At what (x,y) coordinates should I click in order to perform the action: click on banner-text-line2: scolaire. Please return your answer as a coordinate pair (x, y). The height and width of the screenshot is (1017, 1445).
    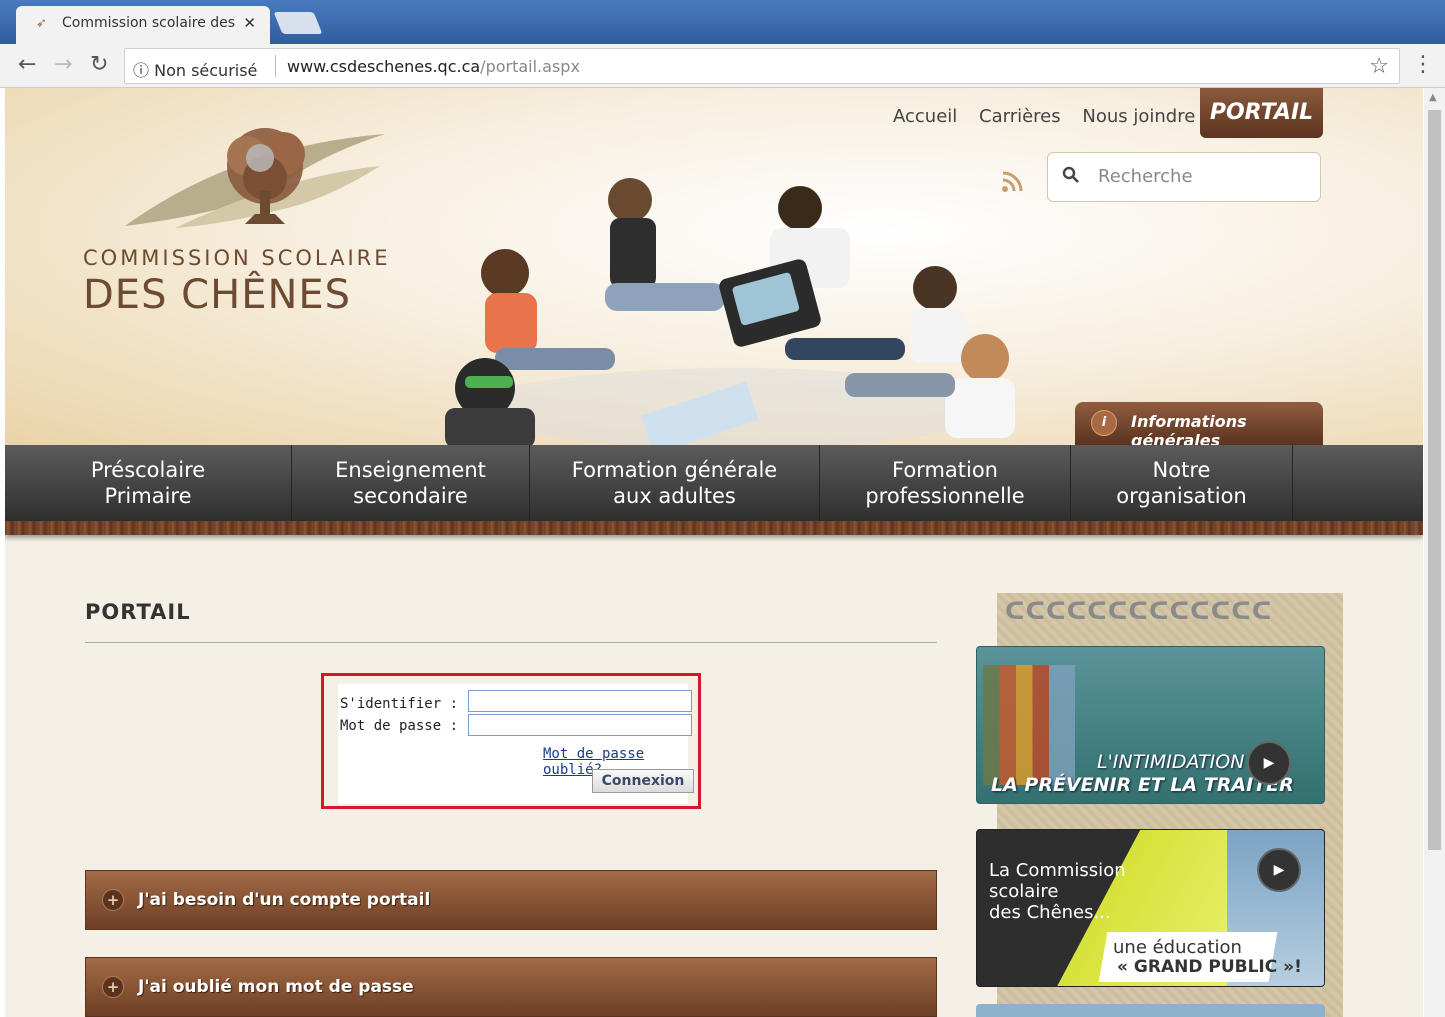
    Looking at the image, I should click on (1024, 891).